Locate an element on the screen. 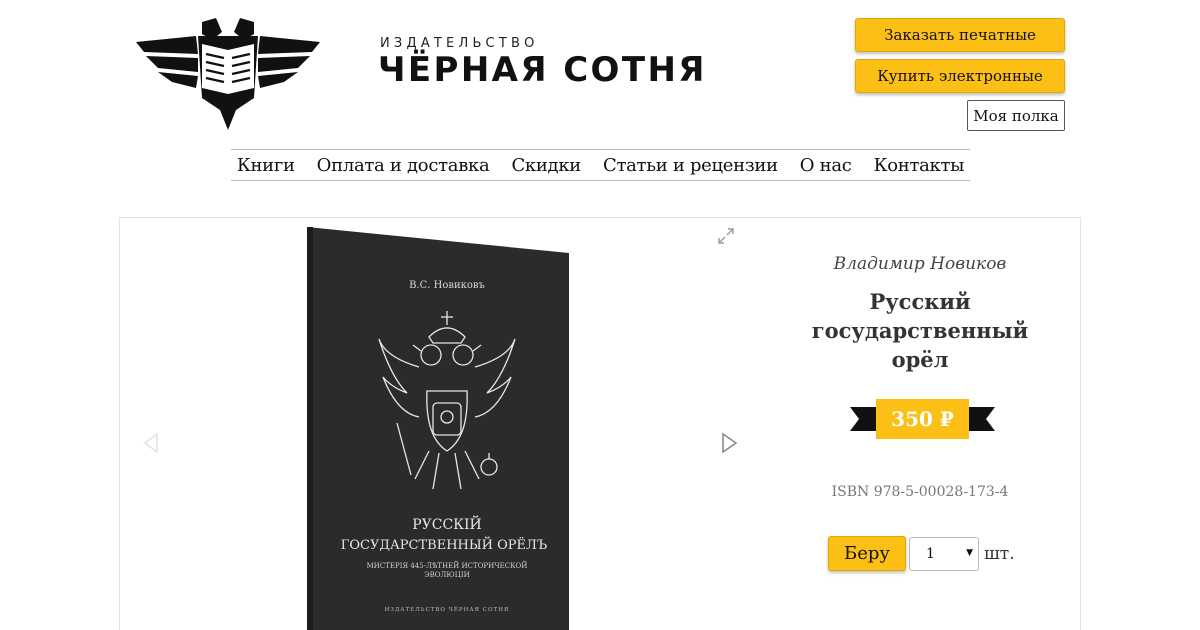 The width and height of the screenshot is (1200, 630). cover-publisher: ИЗДАТЕЛЬСТВО ЧЁРНАЯ СОТНЯ is located at coordinates (447, 609).